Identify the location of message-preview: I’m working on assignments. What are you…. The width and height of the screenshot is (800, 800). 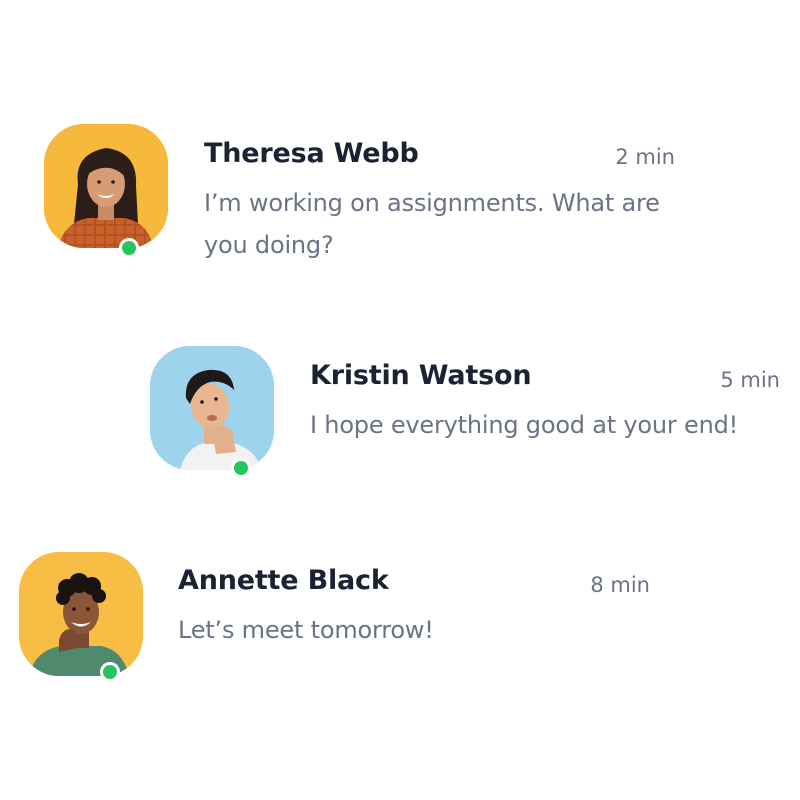
(432, 224).